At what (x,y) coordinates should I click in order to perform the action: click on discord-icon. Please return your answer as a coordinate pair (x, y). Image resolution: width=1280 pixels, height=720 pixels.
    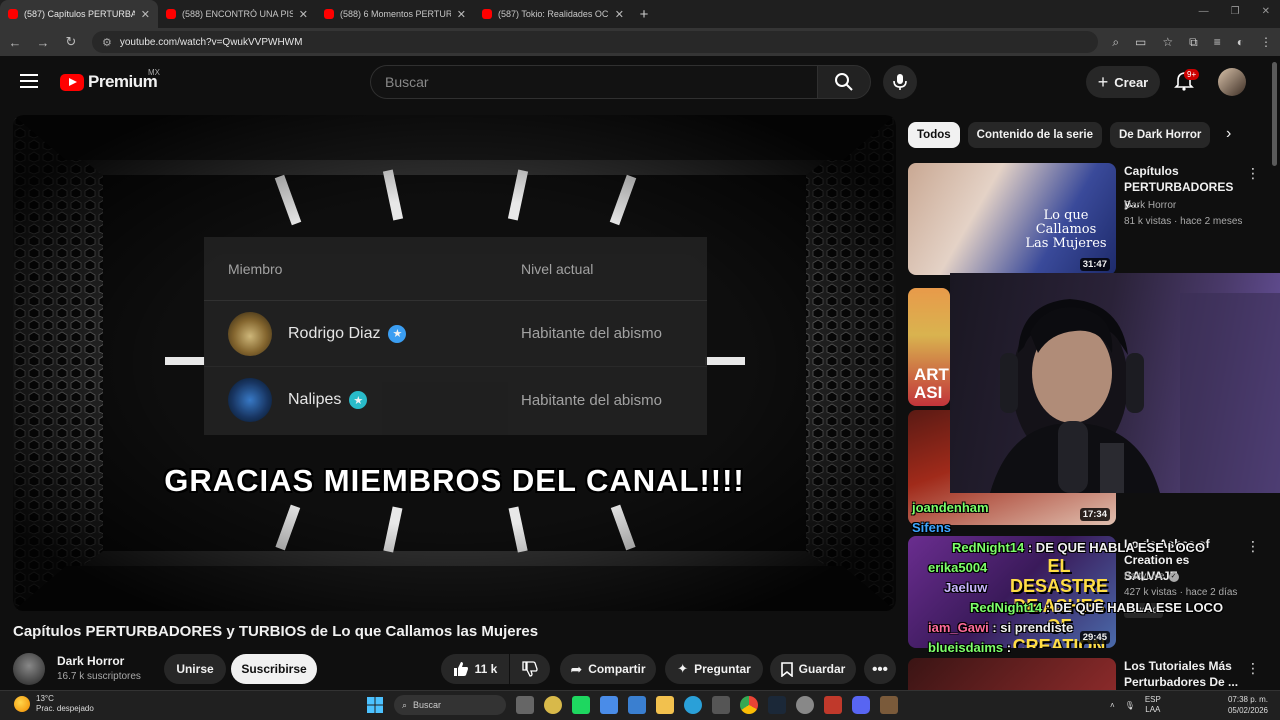
    Looking at the image, I should click on (861, 705).